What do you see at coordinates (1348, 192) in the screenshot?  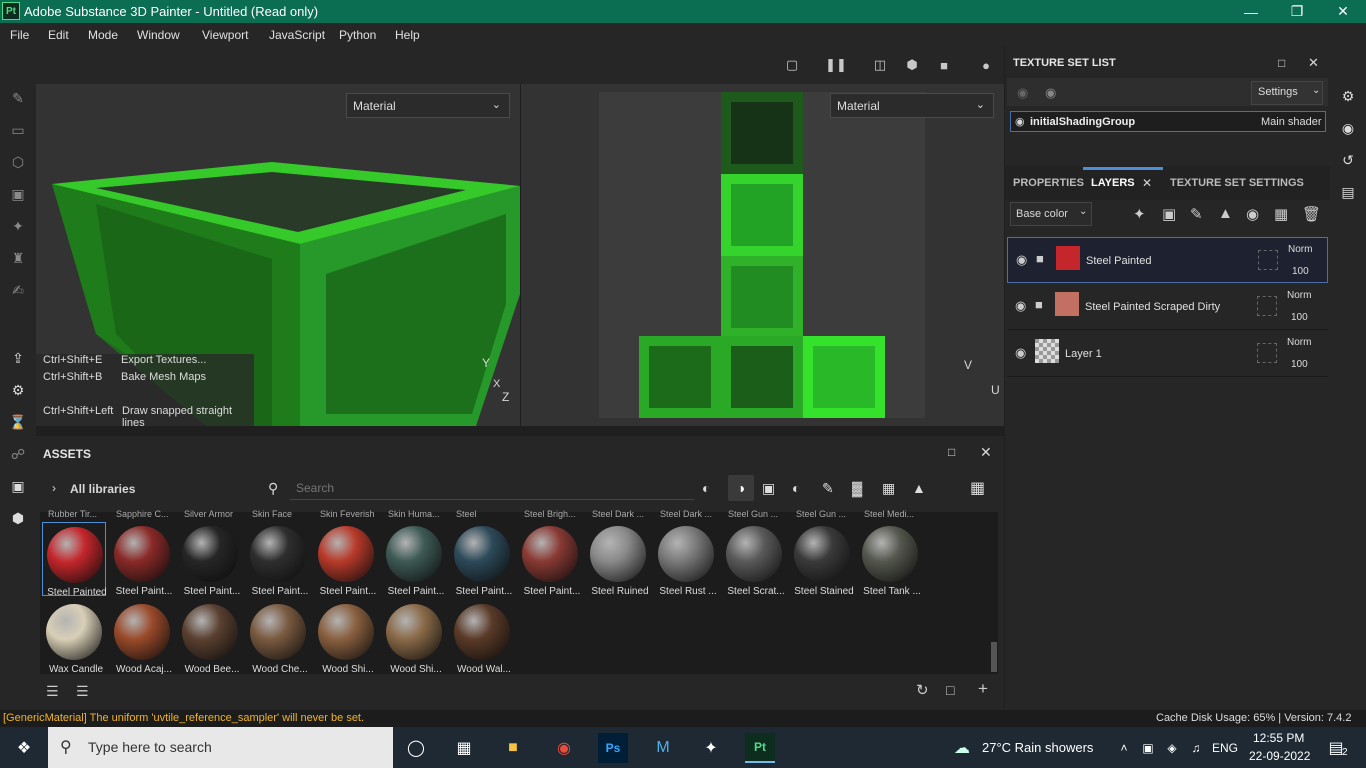 I see `log-icon: ▤` at bounding box center [1348, 192].